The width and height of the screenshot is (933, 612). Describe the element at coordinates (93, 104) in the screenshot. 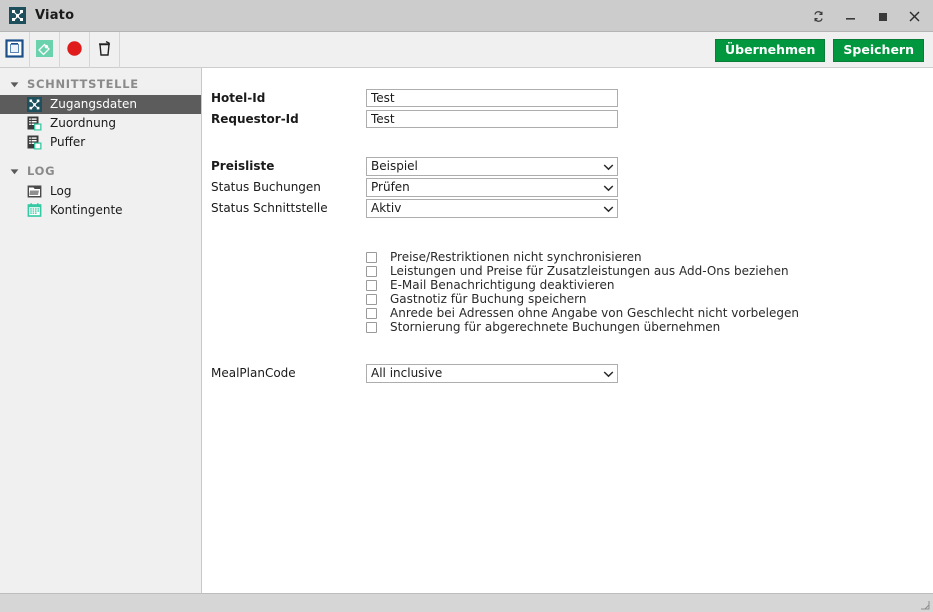

I see `sidebar-item-label: Zugangsdaten` at that location.